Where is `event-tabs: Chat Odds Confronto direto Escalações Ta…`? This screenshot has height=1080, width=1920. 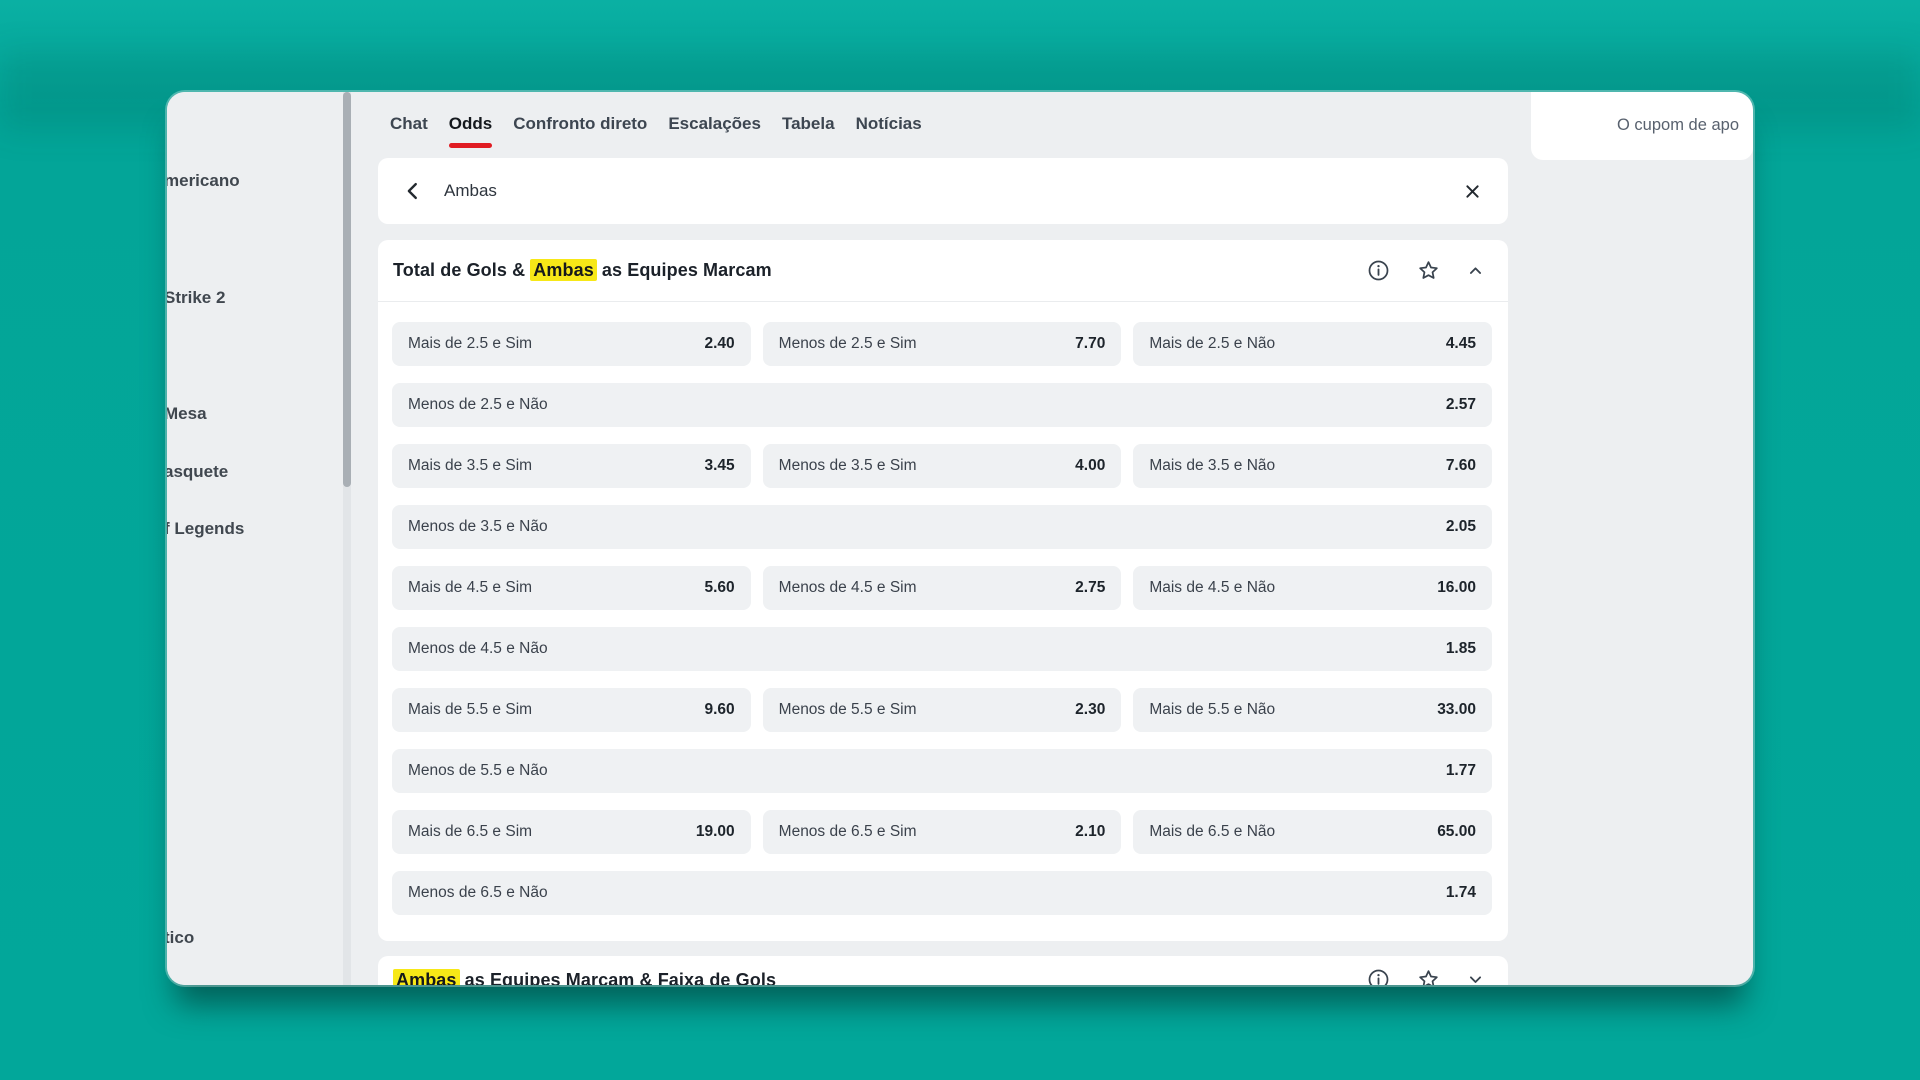 event-tabs: Chat Odds Confronto direto Escalações Ta… is located at coordinates (656, 131).